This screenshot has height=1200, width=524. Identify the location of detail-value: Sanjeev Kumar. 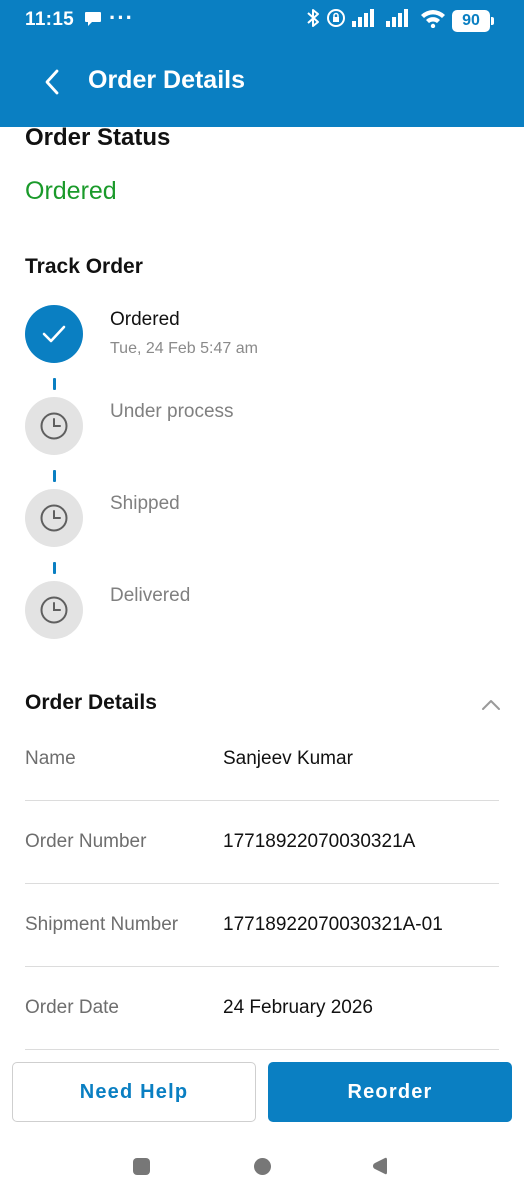
(288, 758).